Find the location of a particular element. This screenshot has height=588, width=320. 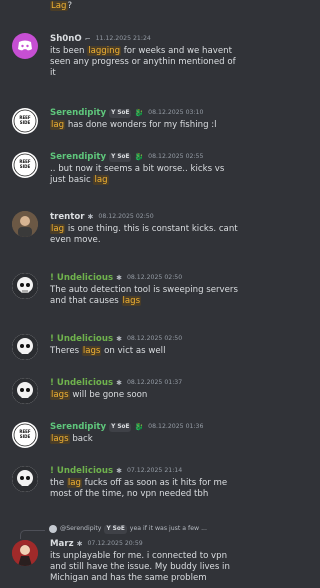

message-body: lags will be gone soon is located at coordinates (145, 395).